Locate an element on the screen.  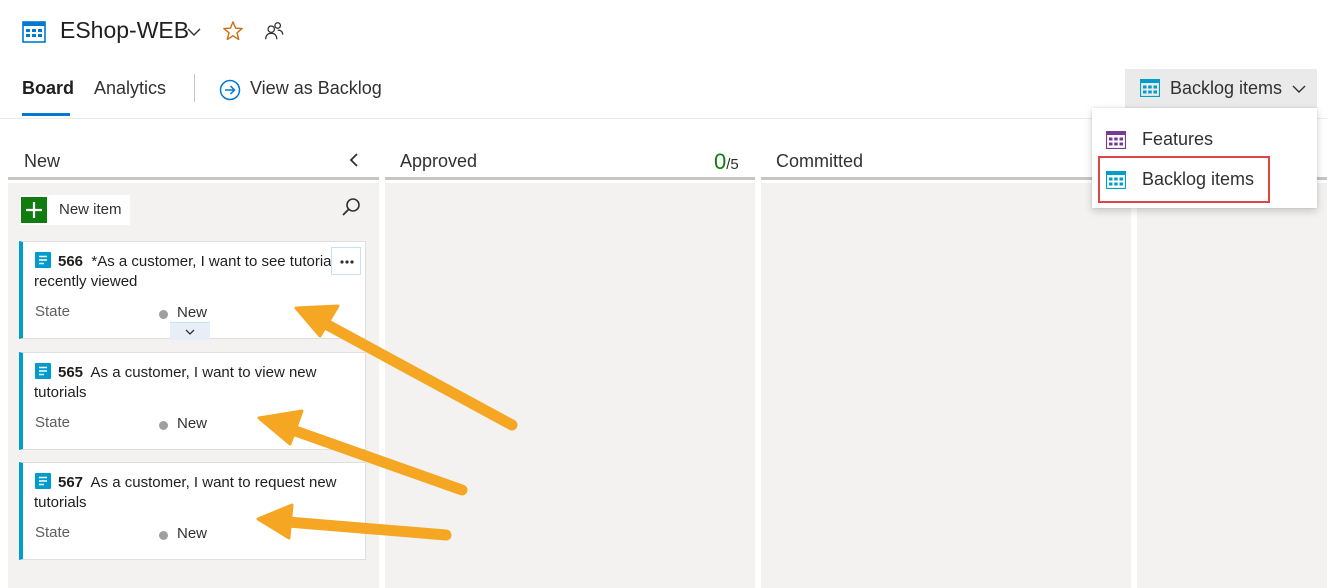
work-item-id: 566 is located at coordinates (71, 261).